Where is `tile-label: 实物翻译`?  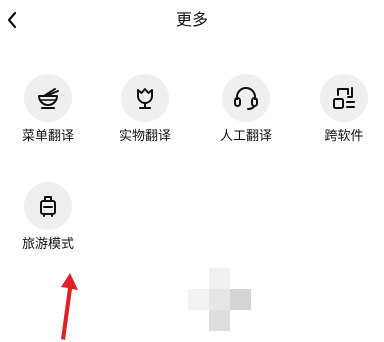 tile-label: 实物翻译 is located at coordinates (144, 136).